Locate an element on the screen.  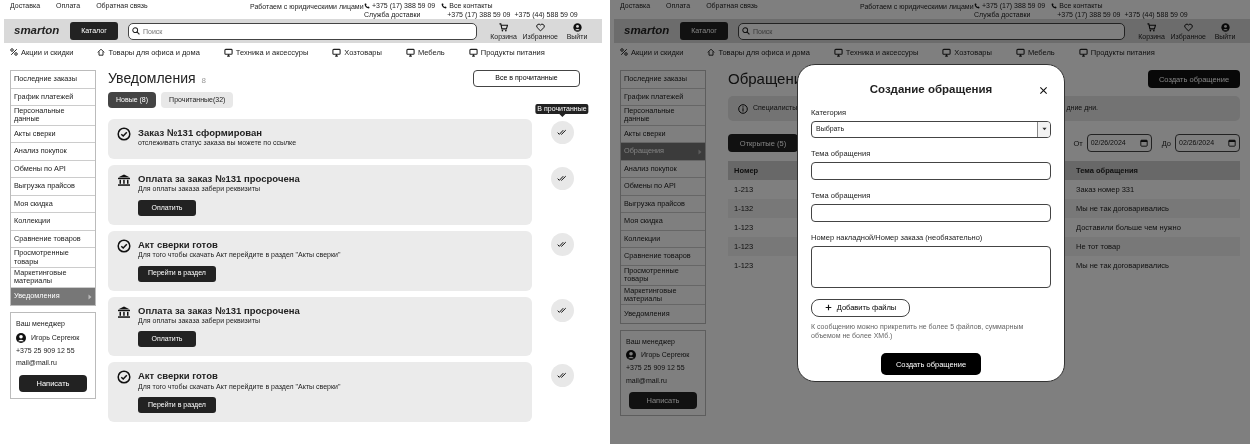
dialog-title: Создание обращения is located at coordinates (931, 89).